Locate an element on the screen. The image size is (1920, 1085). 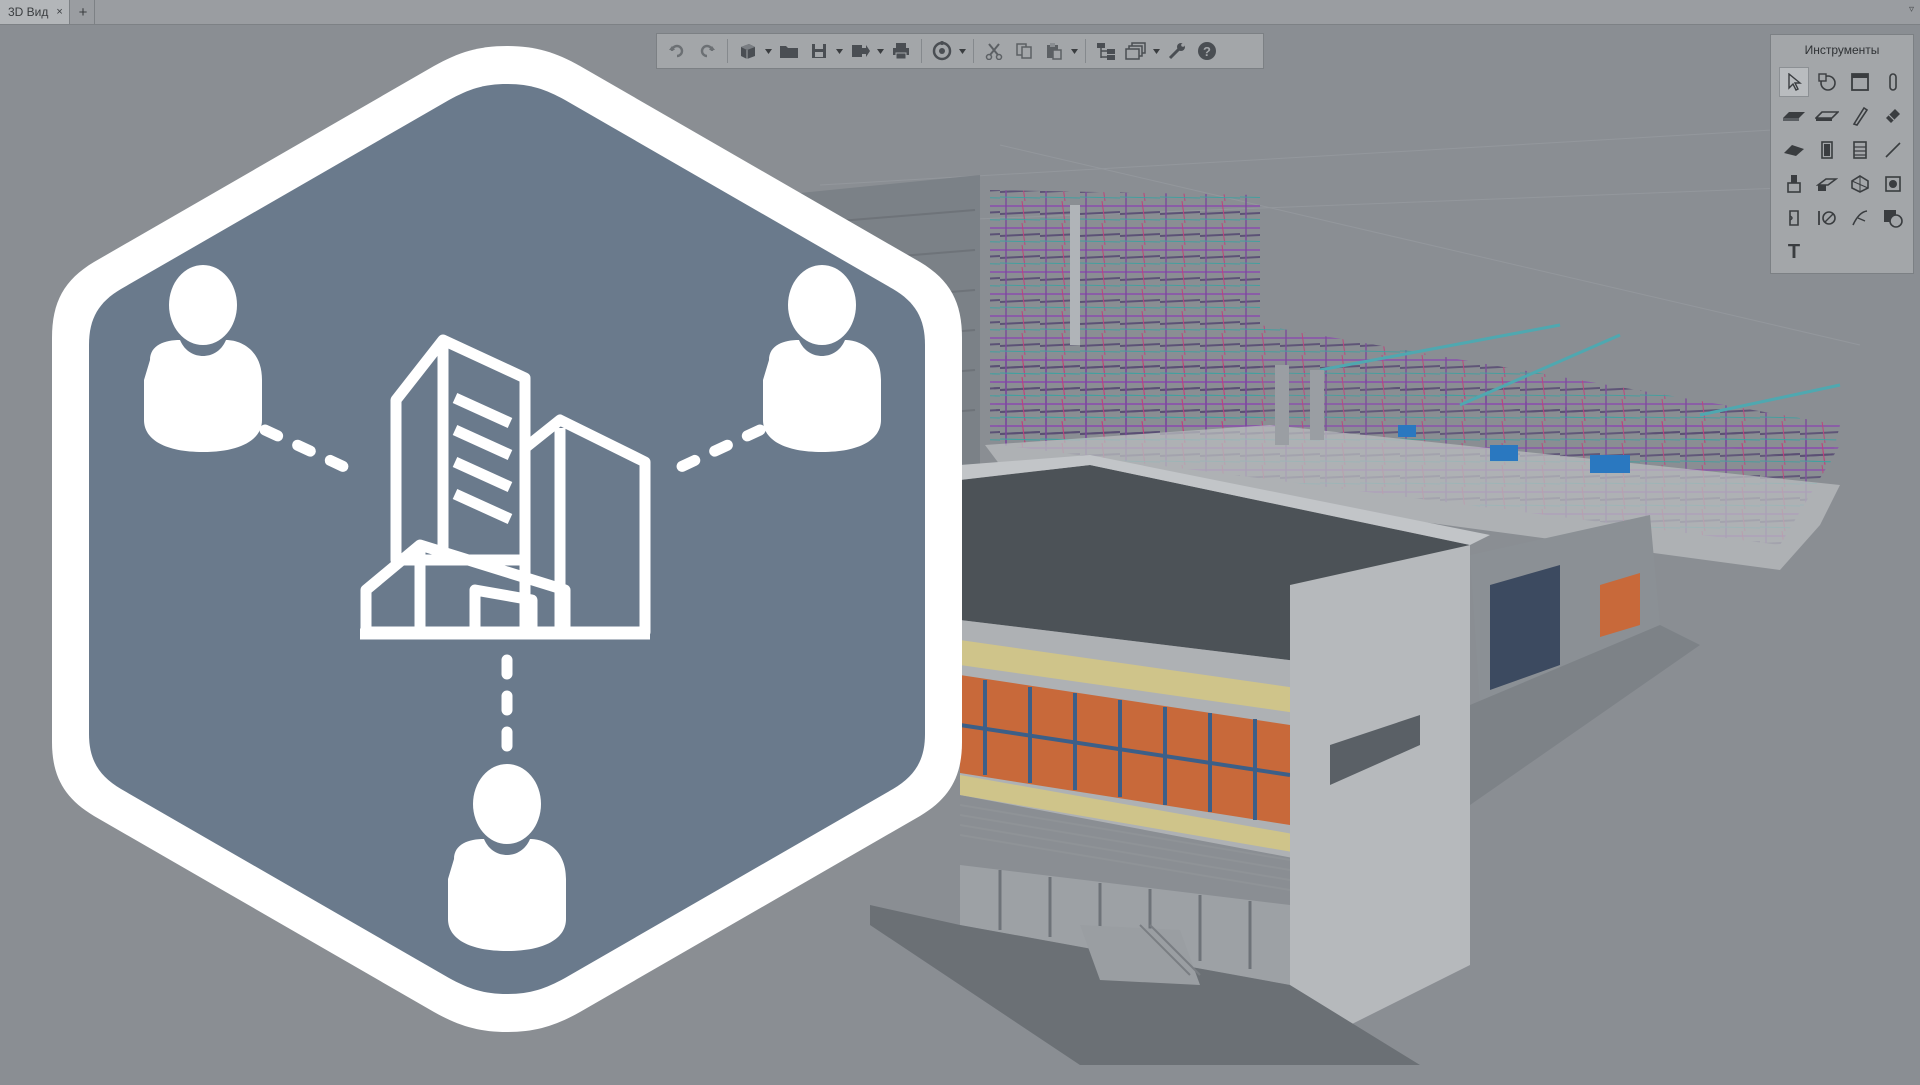
tools-grid: T is located at coordinates (1845, 169).